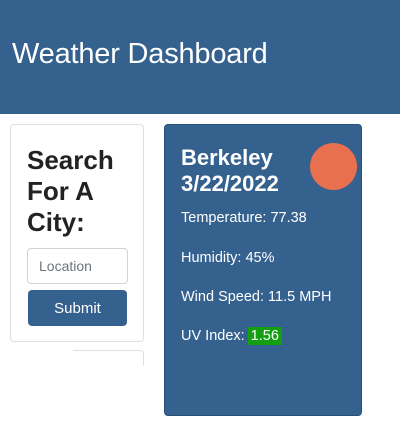 The width and height of the screenshot is (400, 444). Describe the element at coordinates (108, 358) in the screenshot. I see `search-history-panel` at that location.